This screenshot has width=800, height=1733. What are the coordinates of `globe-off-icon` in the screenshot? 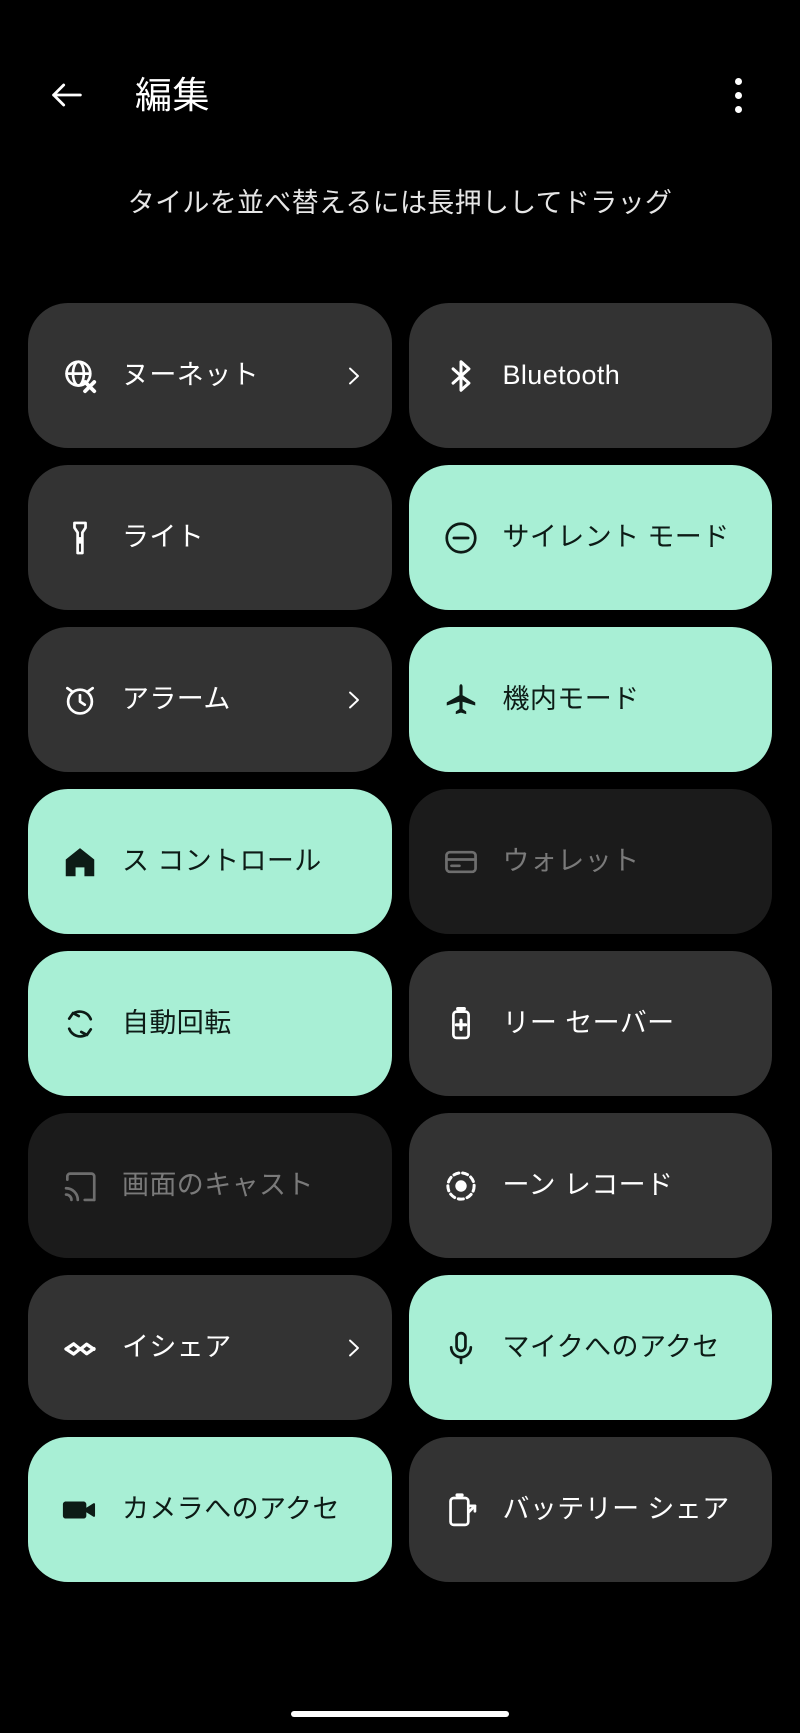 It's located at (80, 376).